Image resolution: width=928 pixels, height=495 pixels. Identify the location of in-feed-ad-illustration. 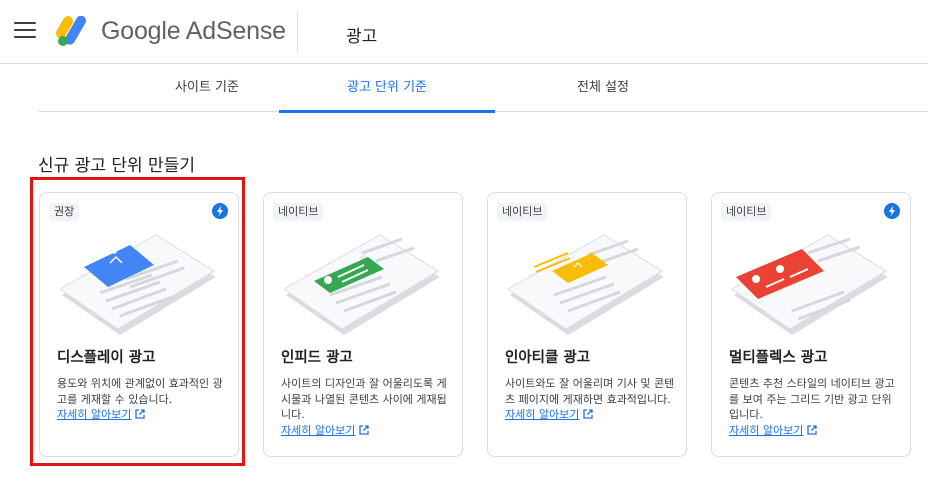
(362, 284).